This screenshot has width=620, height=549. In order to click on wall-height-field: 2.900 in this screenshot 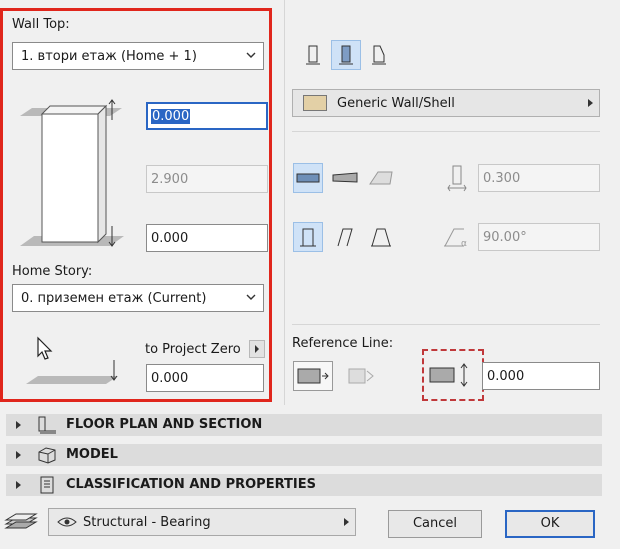, I will do `click(207, 179)`.